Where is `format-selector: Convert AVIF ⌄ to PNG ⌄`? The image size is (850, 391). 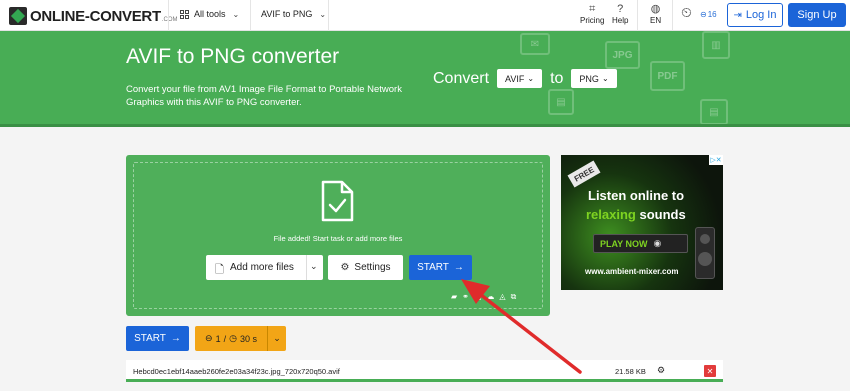
format-selector: Convert AVIF ⌄ to PNG ⌄ is located at coordinates (525, 78).